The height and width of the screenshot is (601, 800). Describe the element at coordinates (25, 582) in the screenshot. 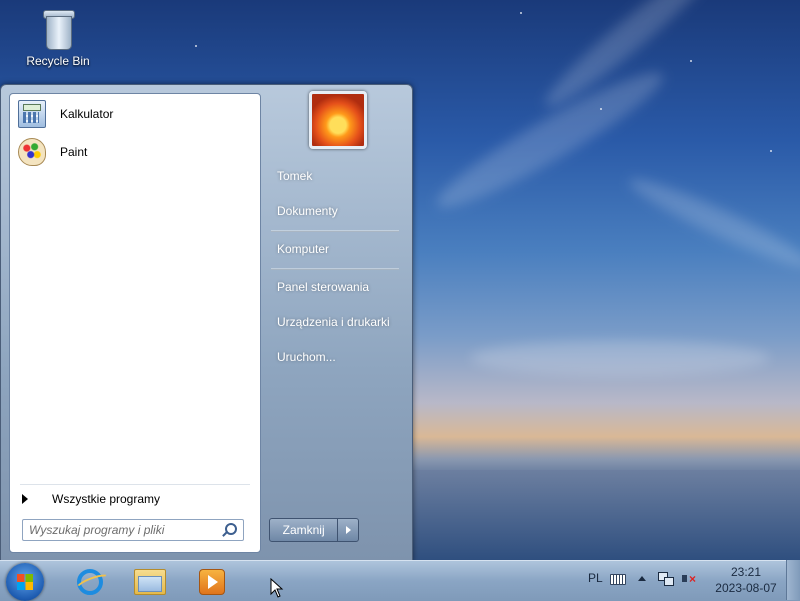

I see `start-button` at that location.